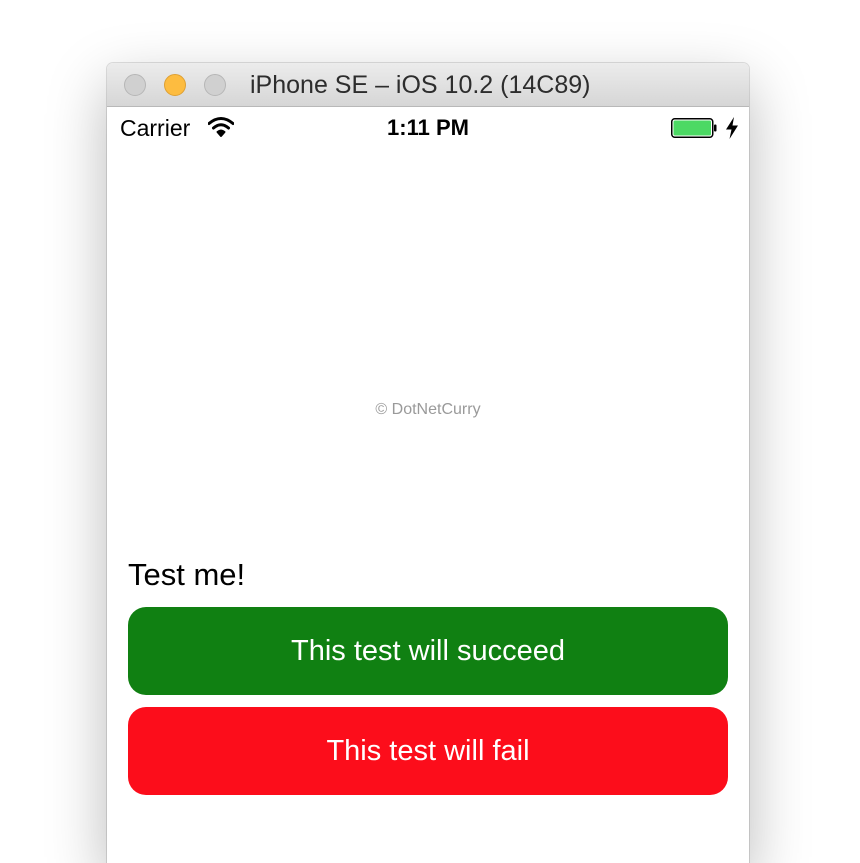  What do you see at coordinates (175, 85) in the screenshot?
I see `minimize-window-button` at bounding box center [175, 85].